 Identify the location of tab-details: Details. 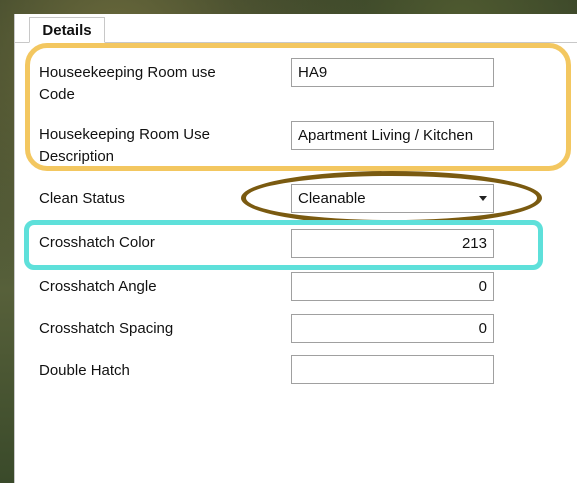
(67, 30).